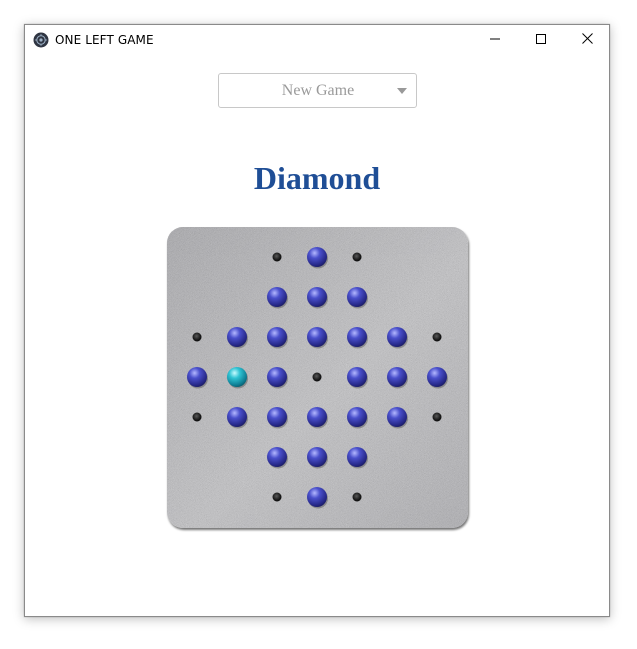  I want to click on maximize-icon, so click(541, 40).